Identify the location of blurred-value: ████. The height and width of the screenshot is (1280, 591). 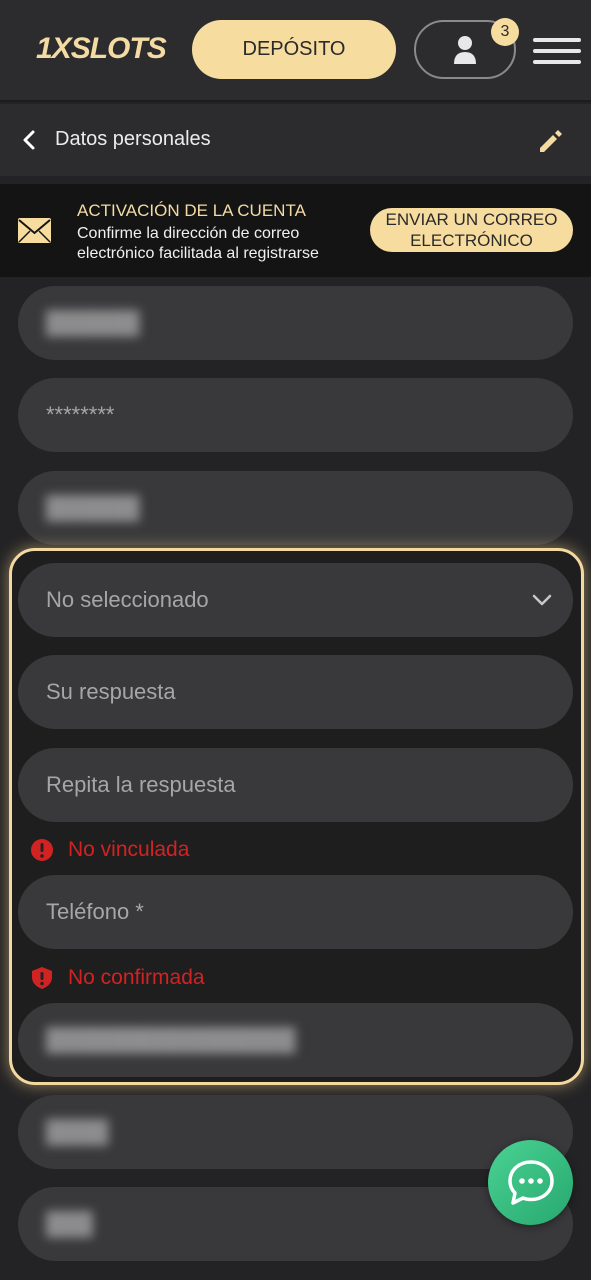
(77, 1131).